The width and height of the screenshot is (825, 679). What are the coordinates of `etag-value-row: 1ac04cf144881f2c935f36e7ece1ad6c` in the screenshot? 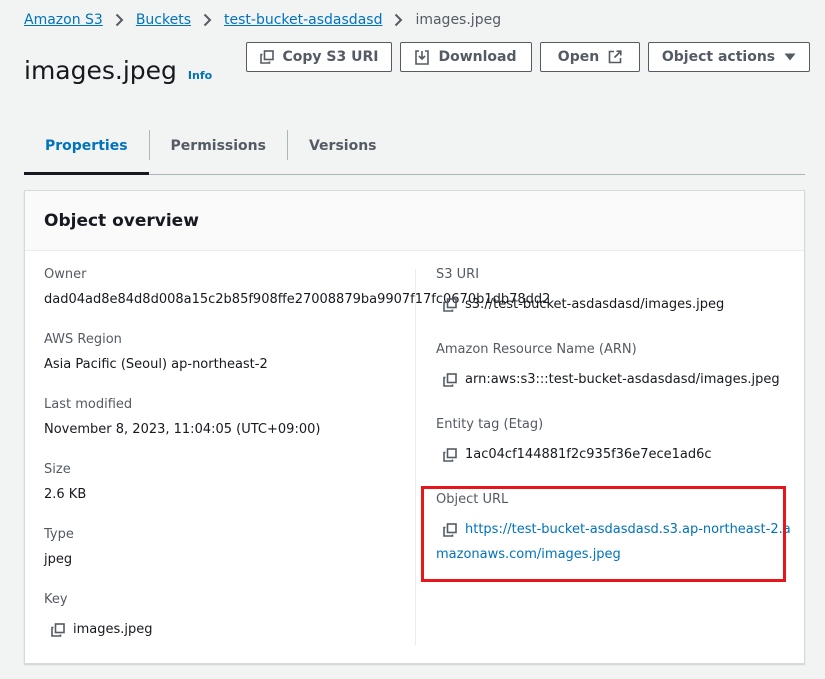 It's located at (577, 454).